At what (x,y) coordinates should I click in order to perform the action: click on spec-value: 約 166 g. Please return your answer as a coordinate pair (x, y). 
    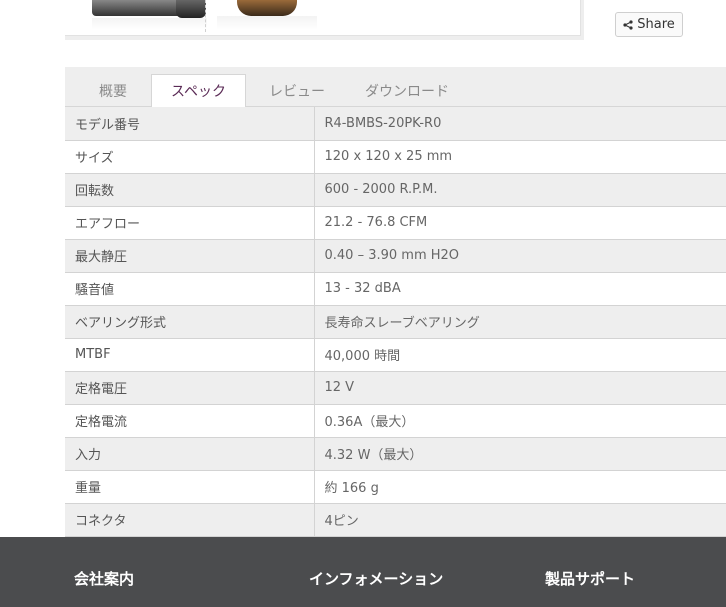
    Looking at the image, I should click on (520, 487).